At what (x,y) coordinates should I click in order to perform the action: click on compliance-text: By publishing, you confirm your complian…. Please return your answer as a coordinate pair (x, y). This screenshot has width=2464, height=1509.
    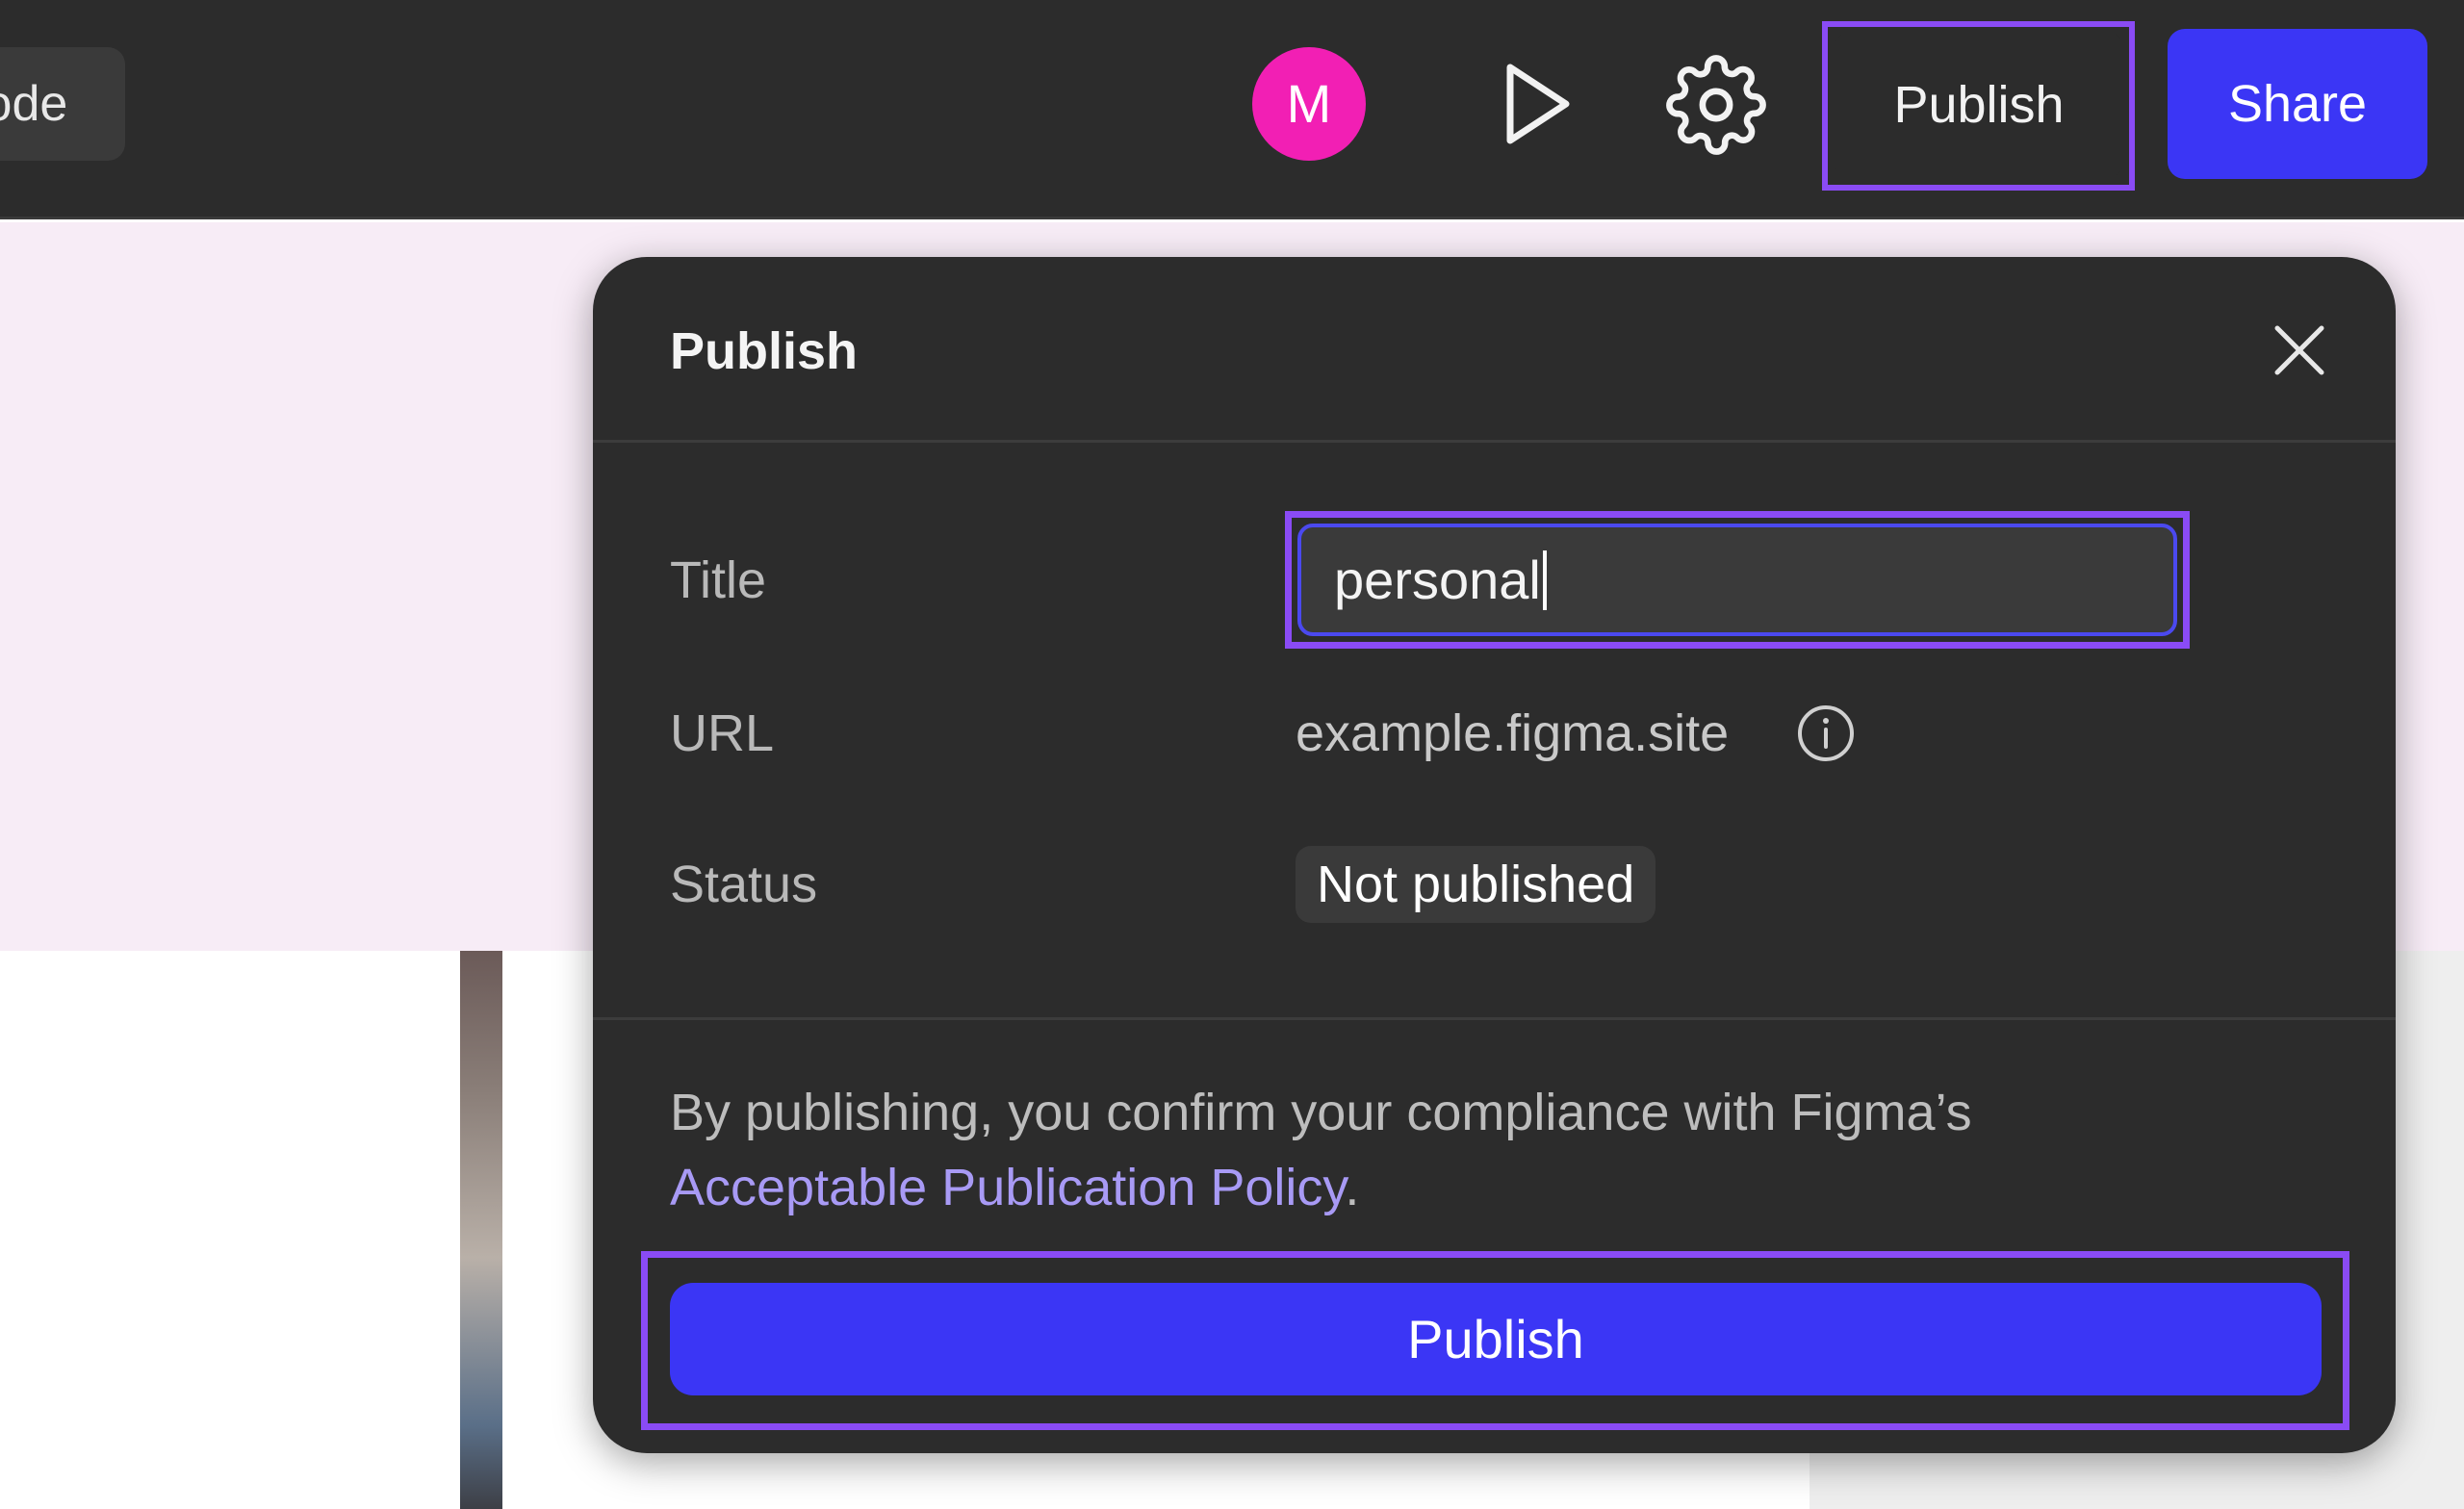
    Looking at the image, I should click on (1488, 1150).